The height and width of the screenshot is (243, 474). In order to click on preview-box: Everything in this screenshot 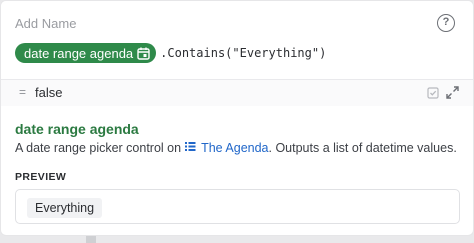, I will do `click(237, 206)`.